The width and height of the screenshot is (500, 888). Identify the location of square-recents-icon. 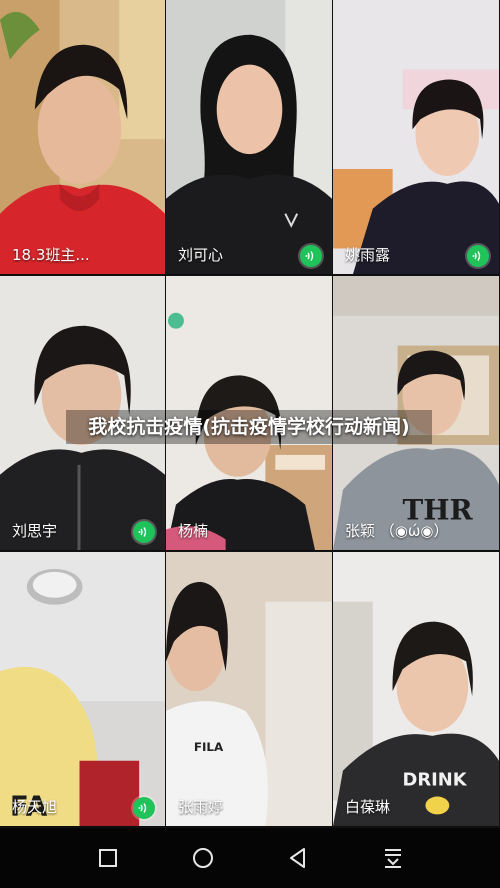
(107, 858).